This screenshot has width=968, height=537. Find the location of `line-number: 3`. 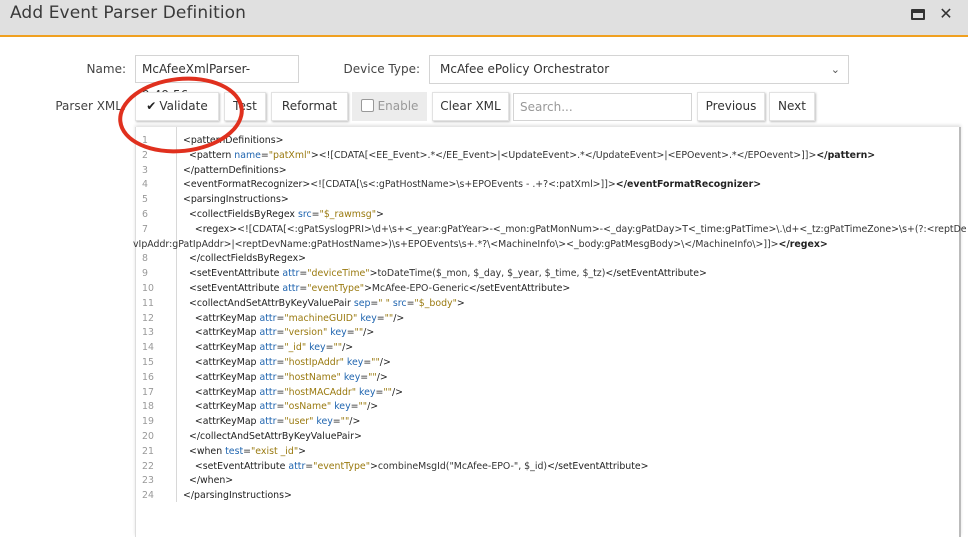

line-number: 3 is located at coordinates (145, 170).